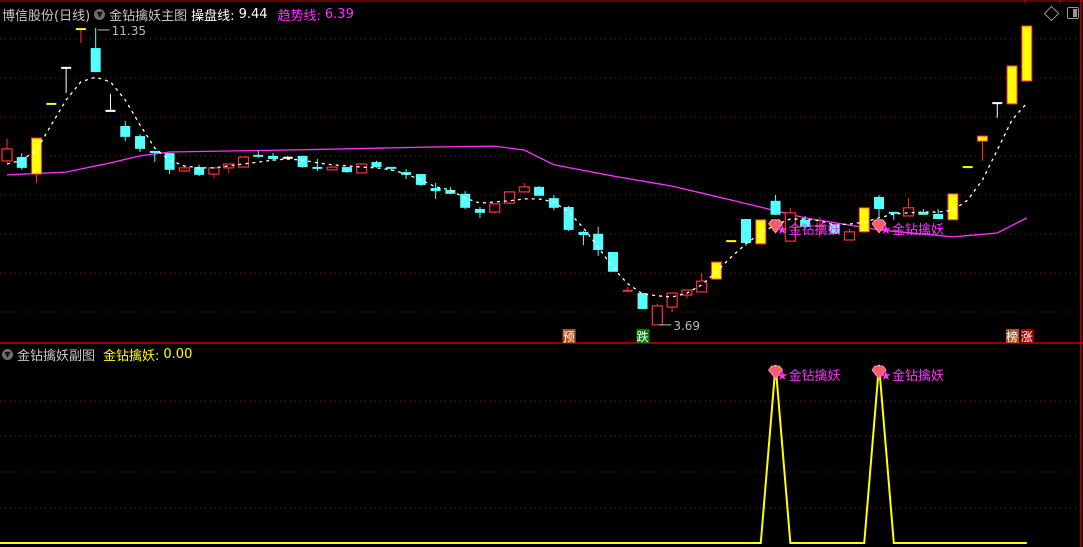 The height and width of the screenshot is (547, 1083). I want to click on badge: 榜, so click(1013, 336).